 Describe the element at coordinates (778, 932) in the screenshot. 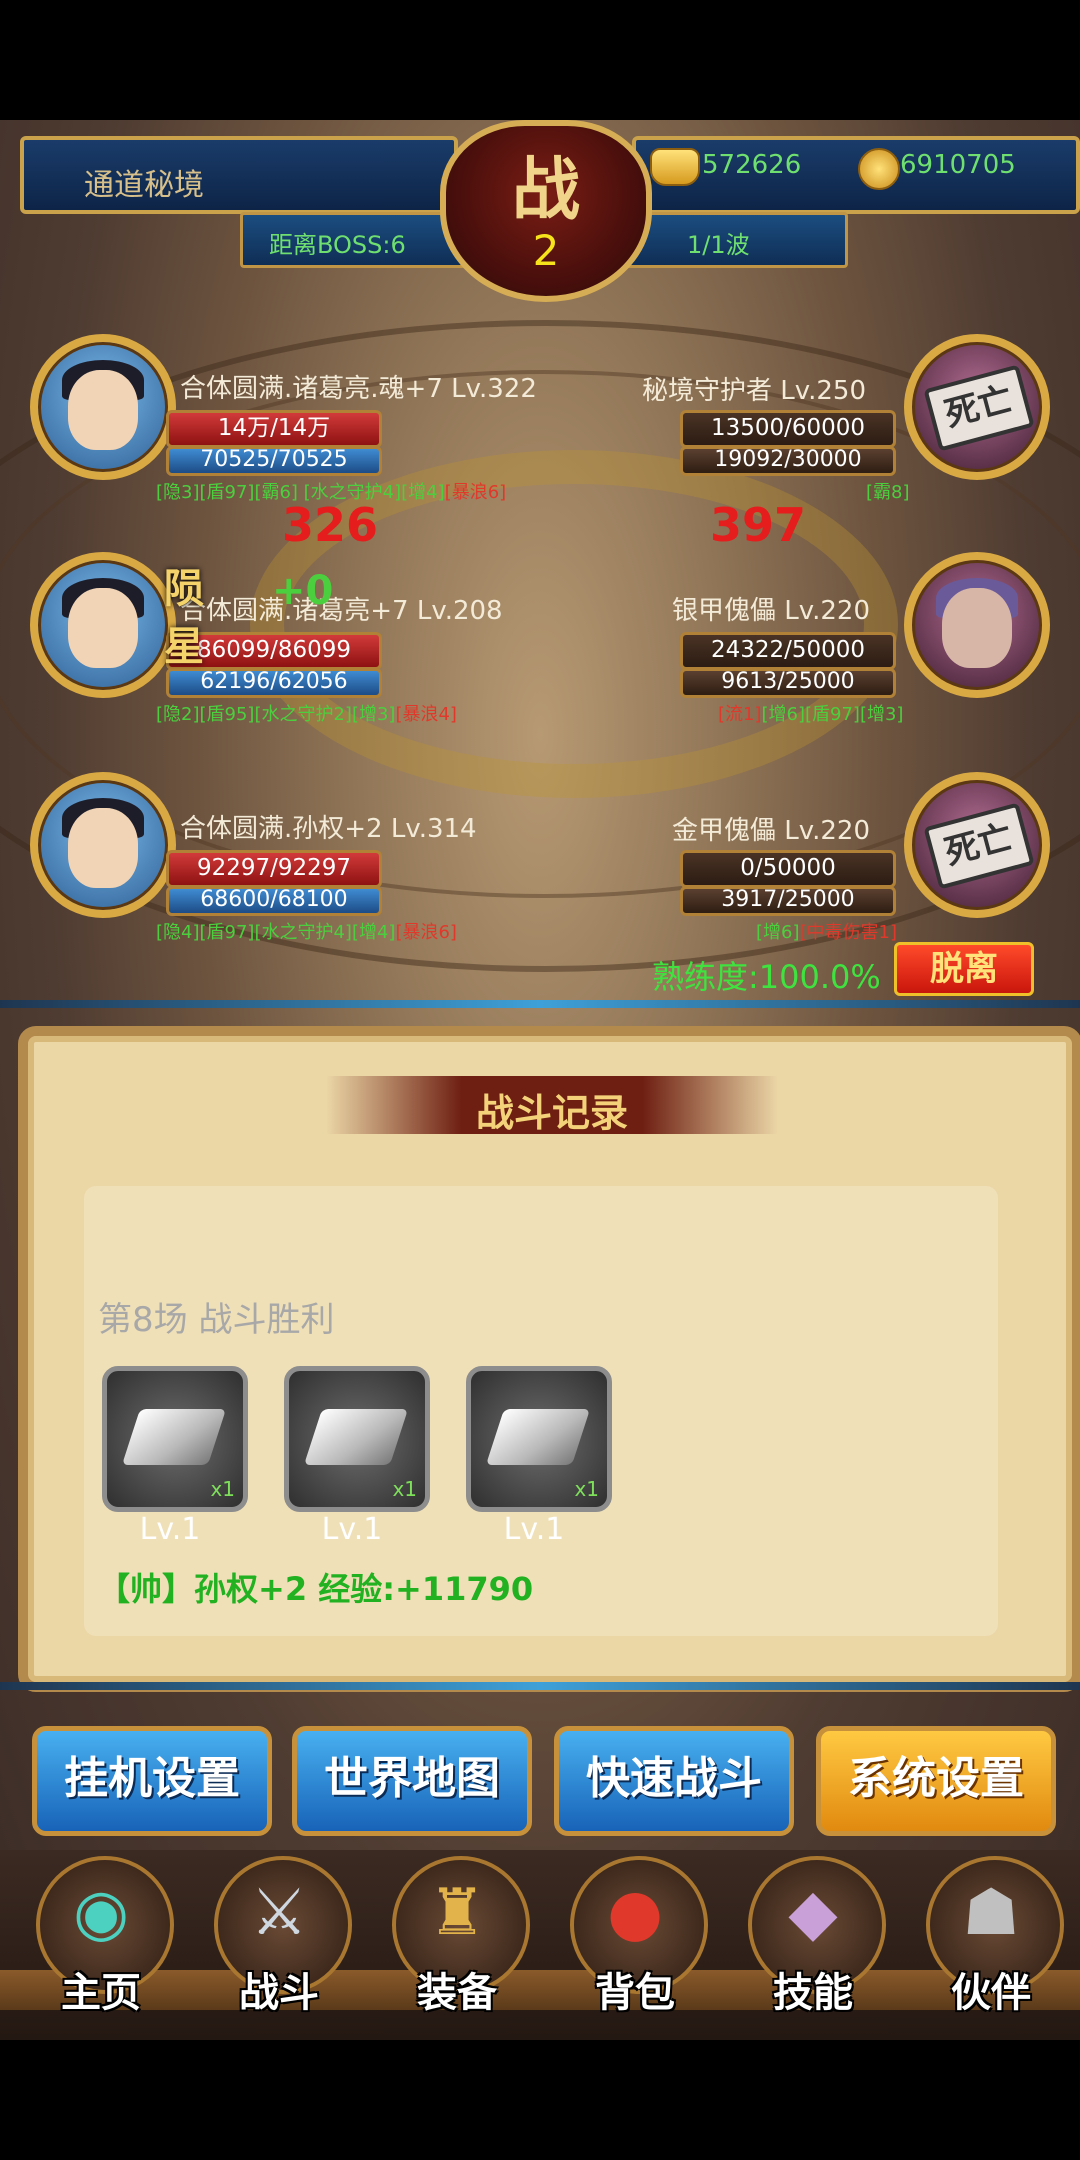

I see `buff-list: [增6]` at that location.